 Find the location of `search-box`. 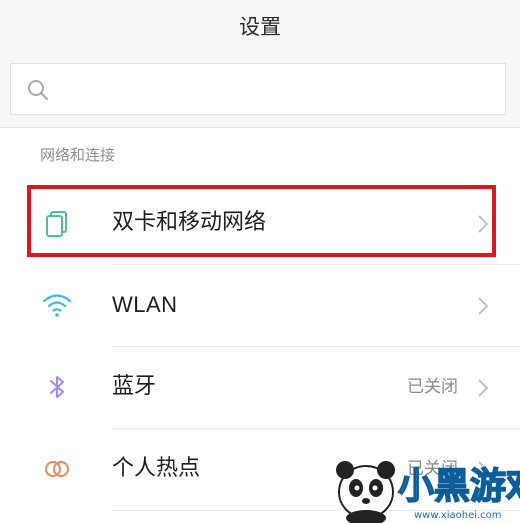

search-box is located at coordinates (258, 89).